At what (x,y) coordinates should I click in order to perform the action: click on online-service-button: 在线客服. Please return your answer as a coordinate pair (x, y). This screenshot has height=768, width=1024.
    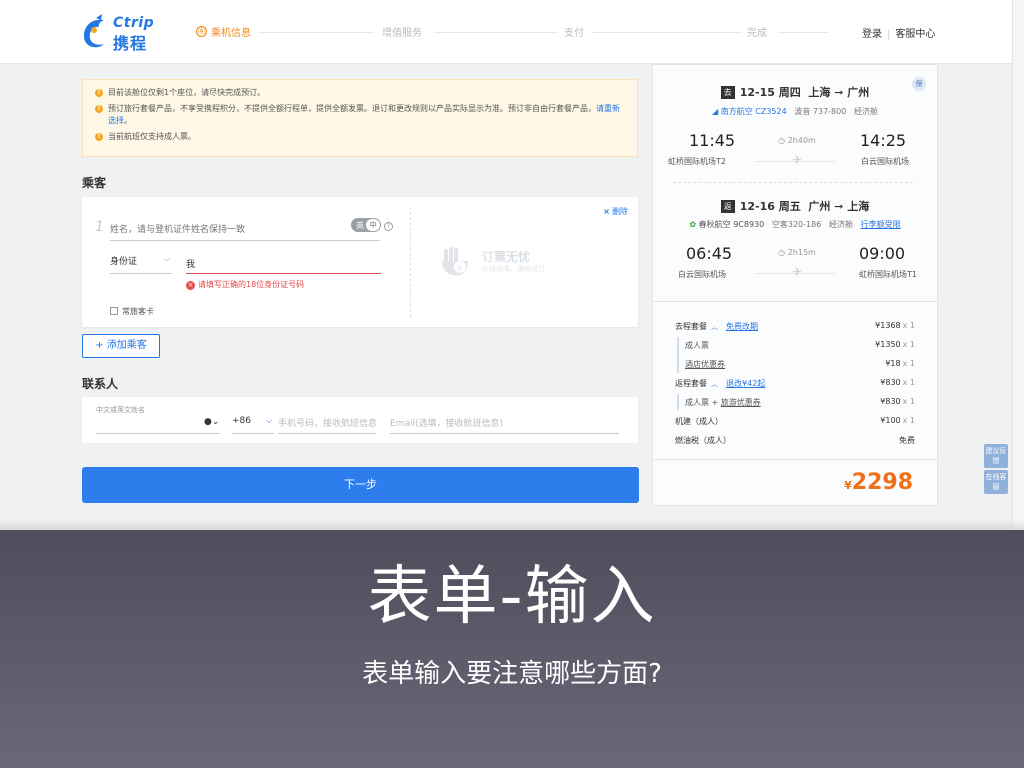
    Looking at the image, I should click on (996, 482).